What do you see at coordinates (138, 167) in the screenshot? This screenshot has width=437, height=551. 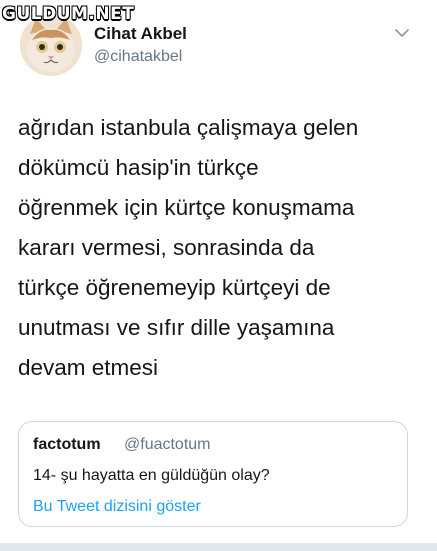 I see `tweet-line: dökümcü hasip'in türkçe` at bounding box center [138, 167].